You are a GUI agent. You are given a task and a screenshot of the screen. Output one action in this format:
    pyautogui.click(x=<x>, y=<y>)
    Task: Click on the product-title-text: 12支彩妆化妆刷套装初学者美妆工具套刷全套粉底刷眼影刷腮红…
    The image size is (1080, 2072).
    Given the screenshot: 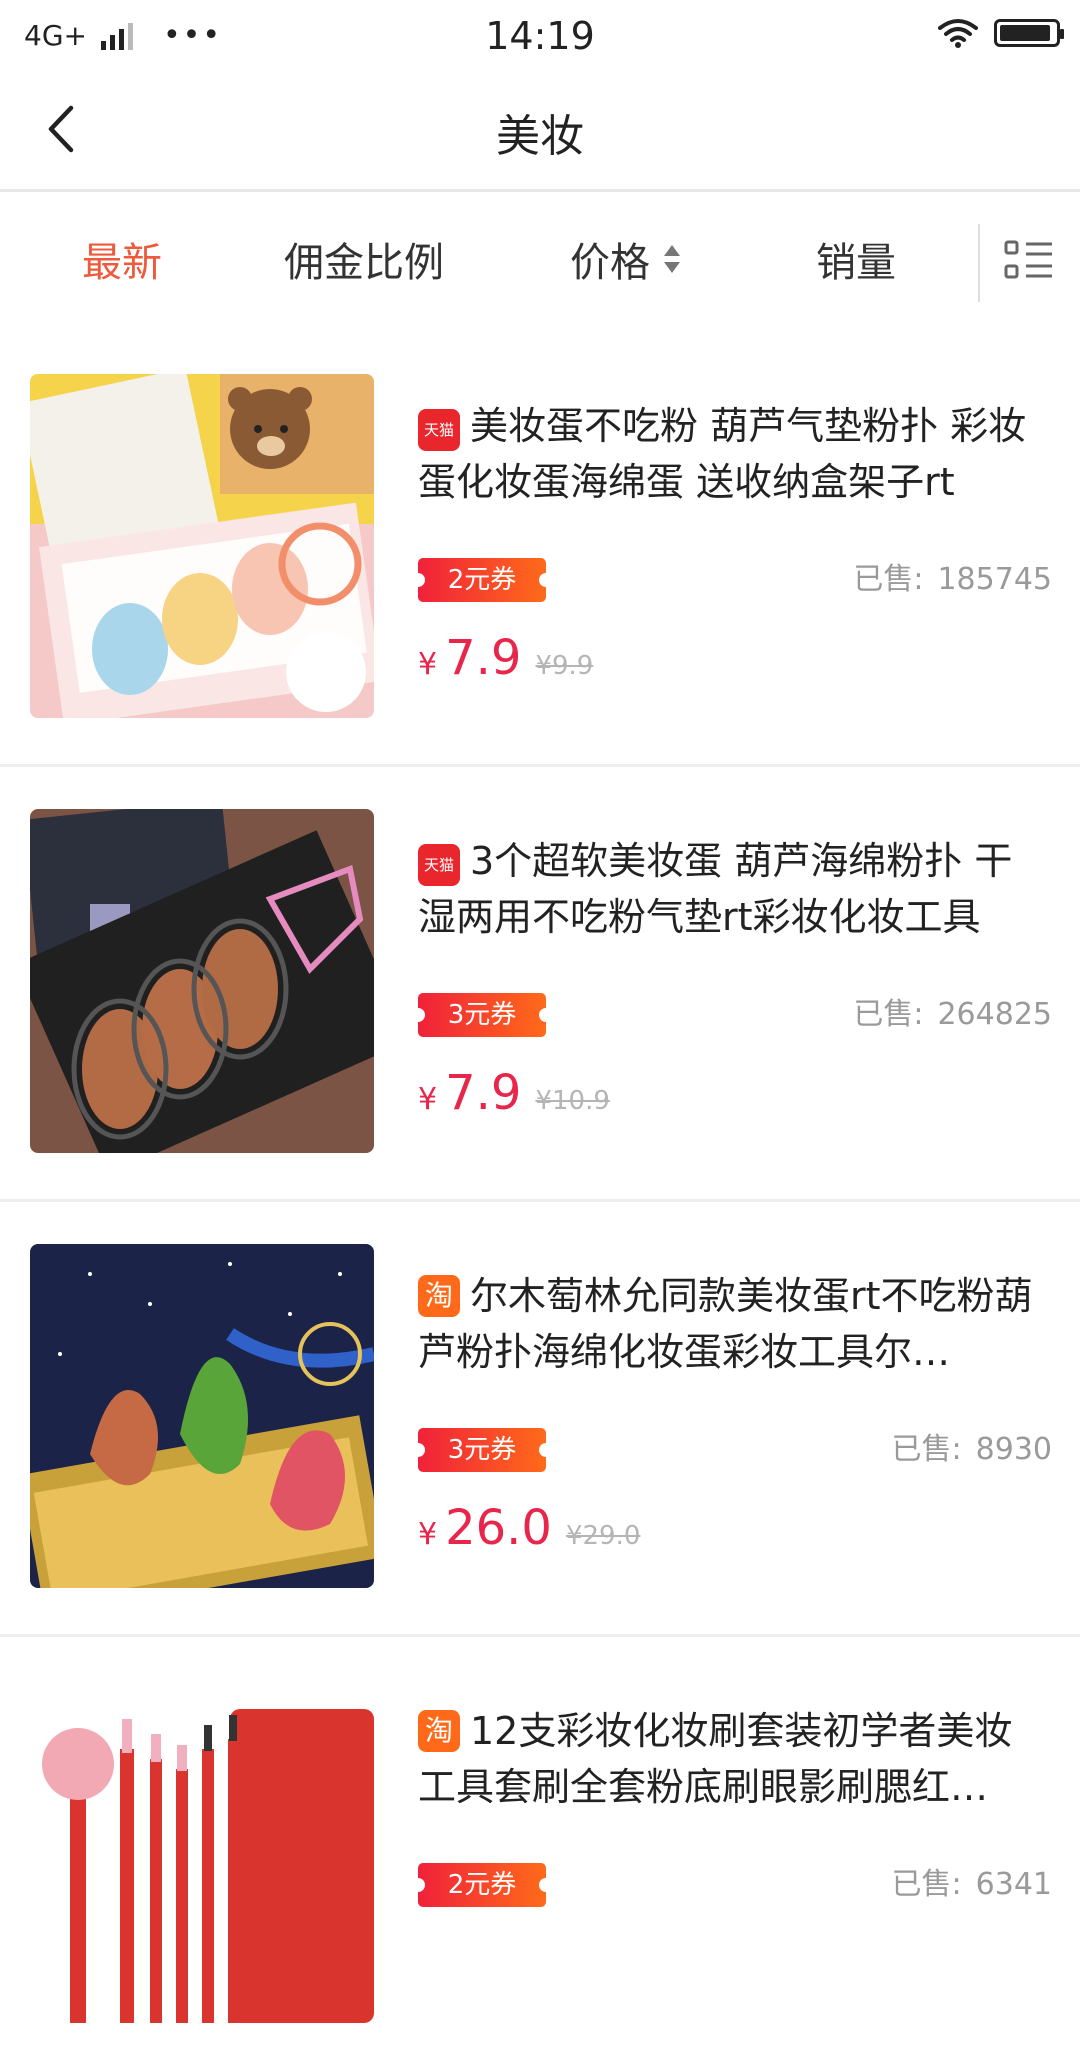 What is the action you would take?
    pyautogui.click(x=715, y=1759)
    